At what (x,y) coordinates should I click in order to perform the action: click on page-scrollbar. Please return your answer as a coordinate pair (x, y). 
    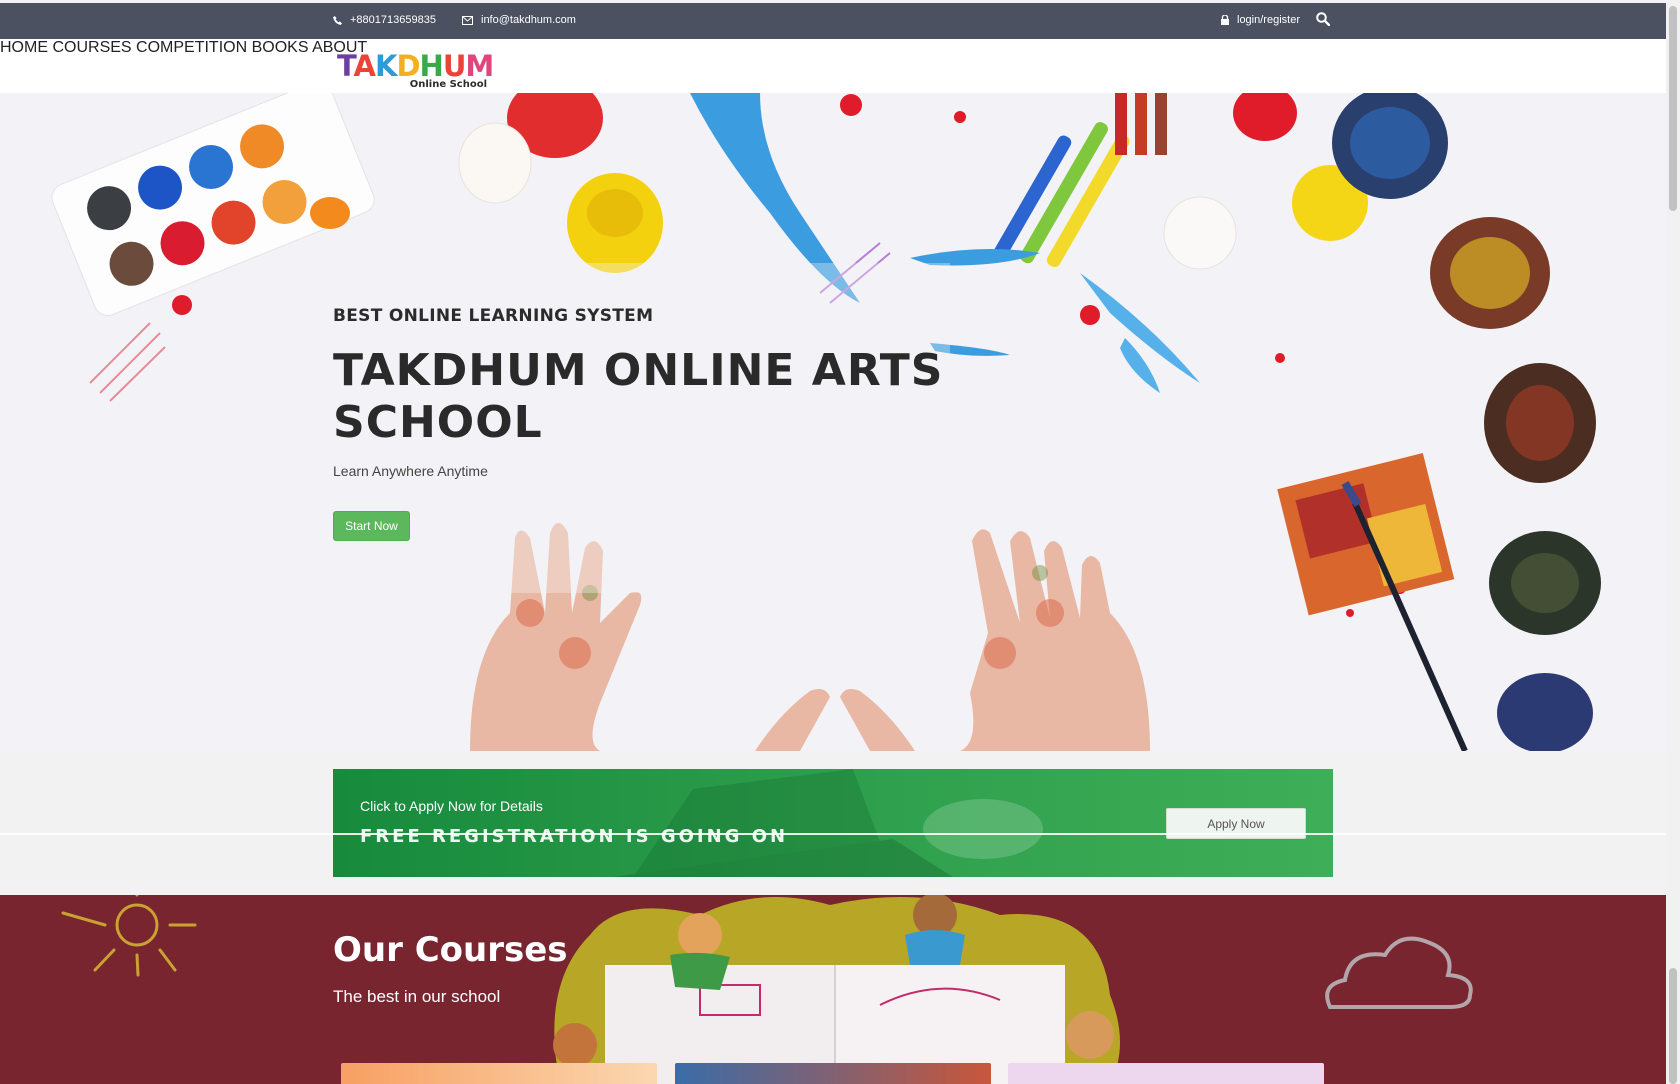
    Looking at the image, I should click on (1673, 542).